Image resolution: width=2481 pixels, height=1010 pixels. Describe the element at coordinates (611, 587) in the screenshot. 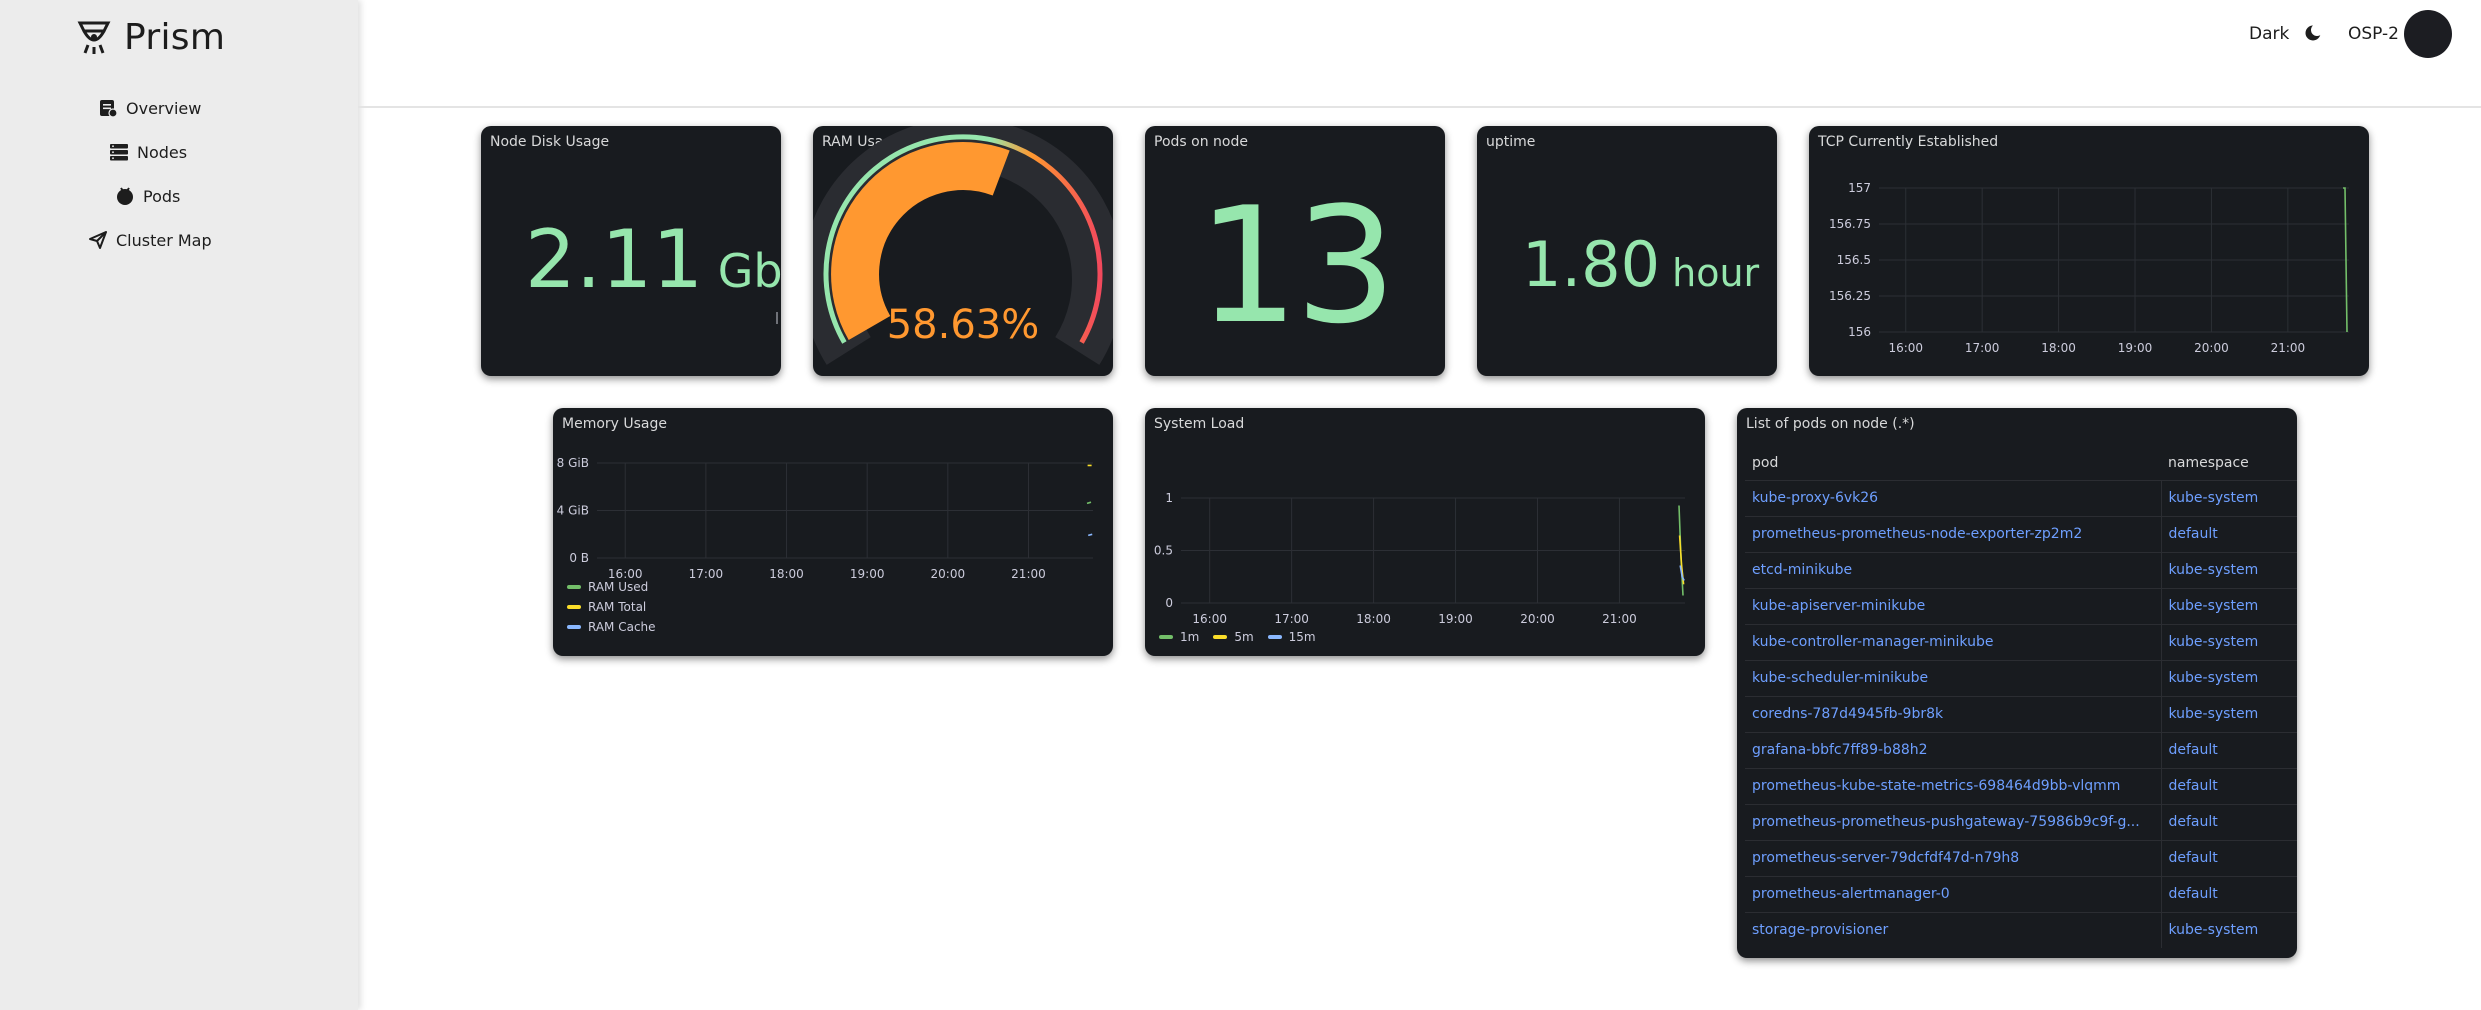

I see `legend-item: RAM Used` at that location.